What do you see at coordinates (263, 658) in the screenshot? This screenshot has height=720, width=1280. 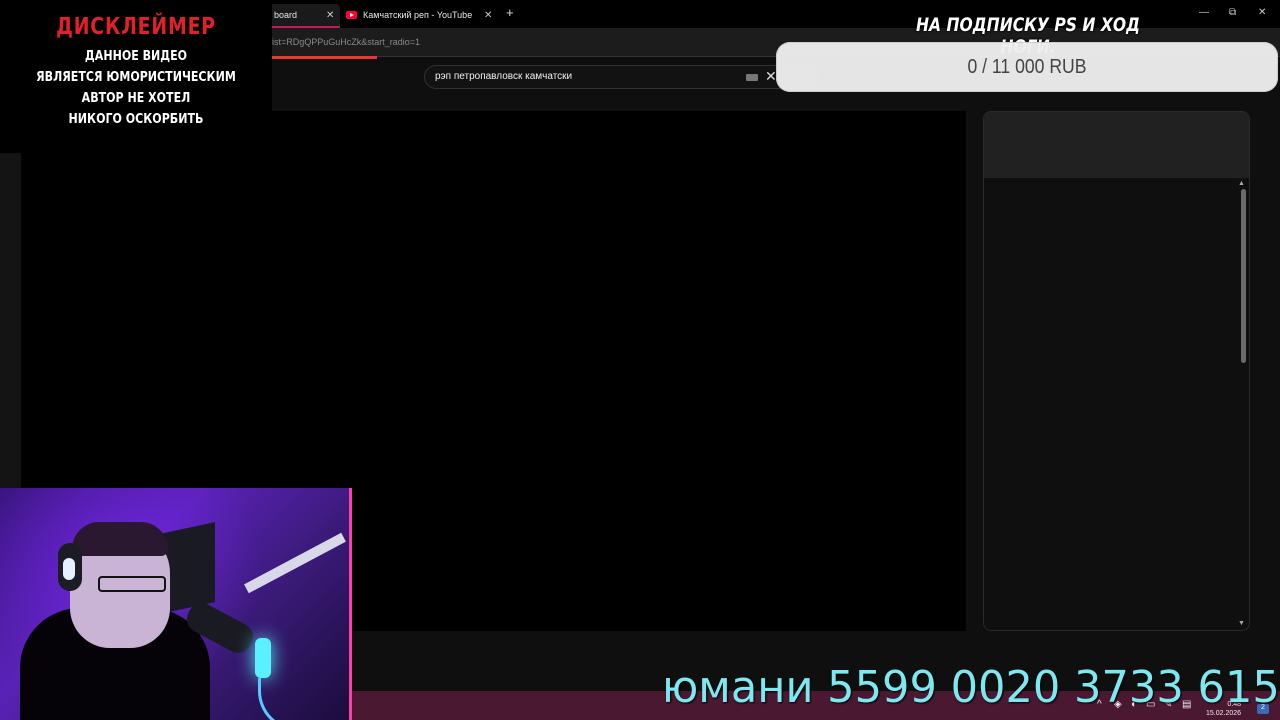 I see `mic-light` at bounding box center [263, 658].